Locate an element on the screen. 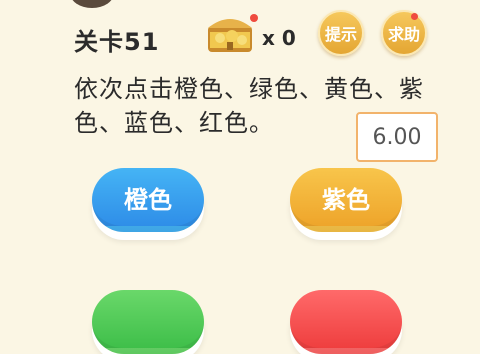  help-button: 求助 is located at coordinates (404, 33).